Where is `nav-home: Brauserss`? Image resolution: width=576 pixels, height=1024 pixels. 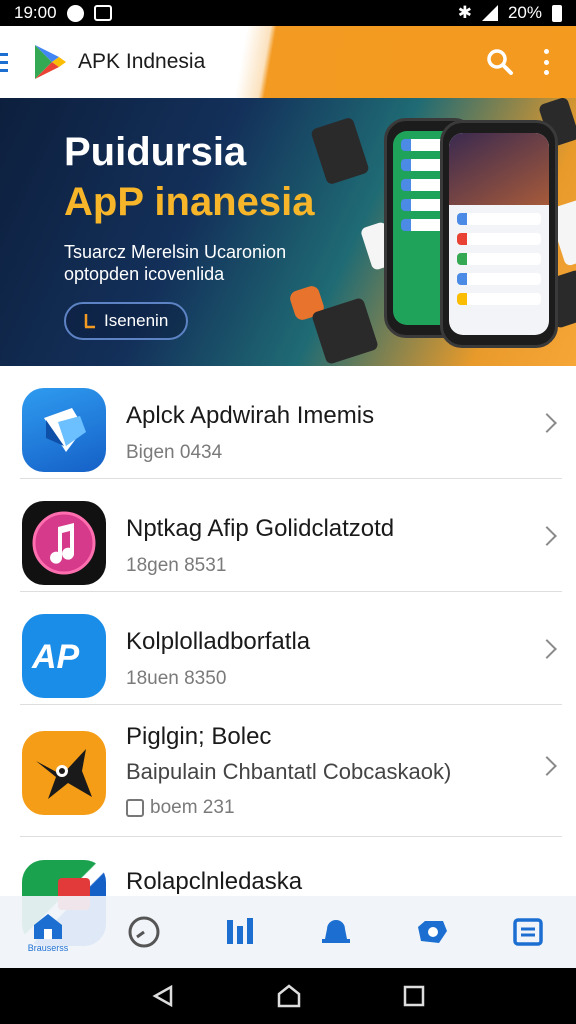
nav-home: Brauserss is located at coordinates (48, 932).